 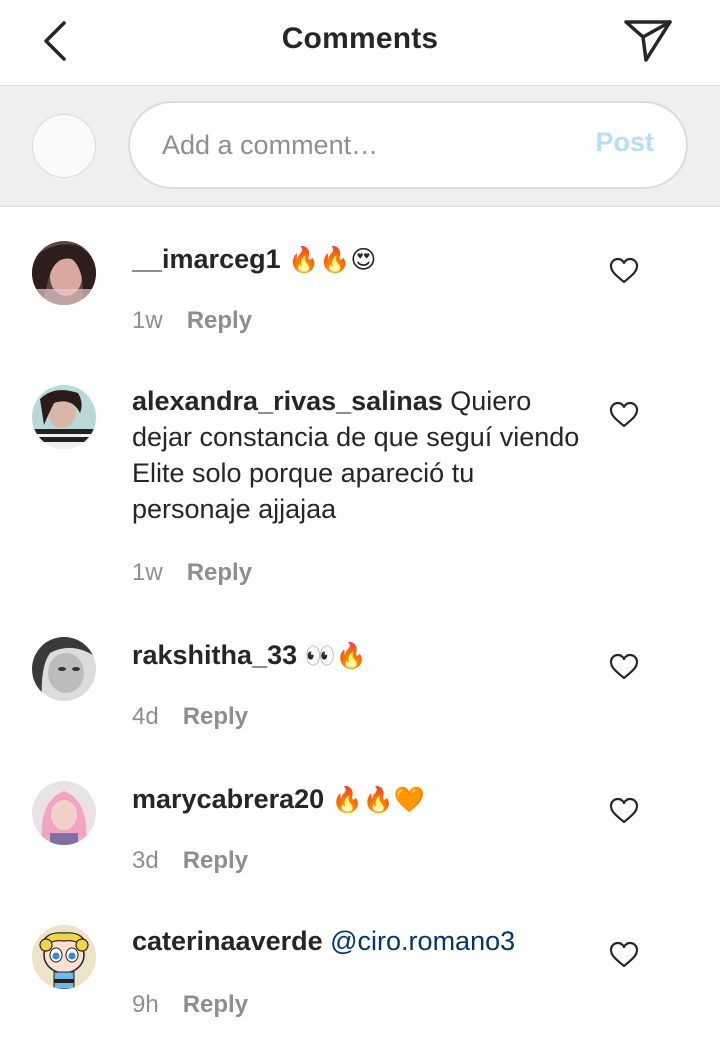 I want to click on top-bar: Comments, so click(x=360, y=43).